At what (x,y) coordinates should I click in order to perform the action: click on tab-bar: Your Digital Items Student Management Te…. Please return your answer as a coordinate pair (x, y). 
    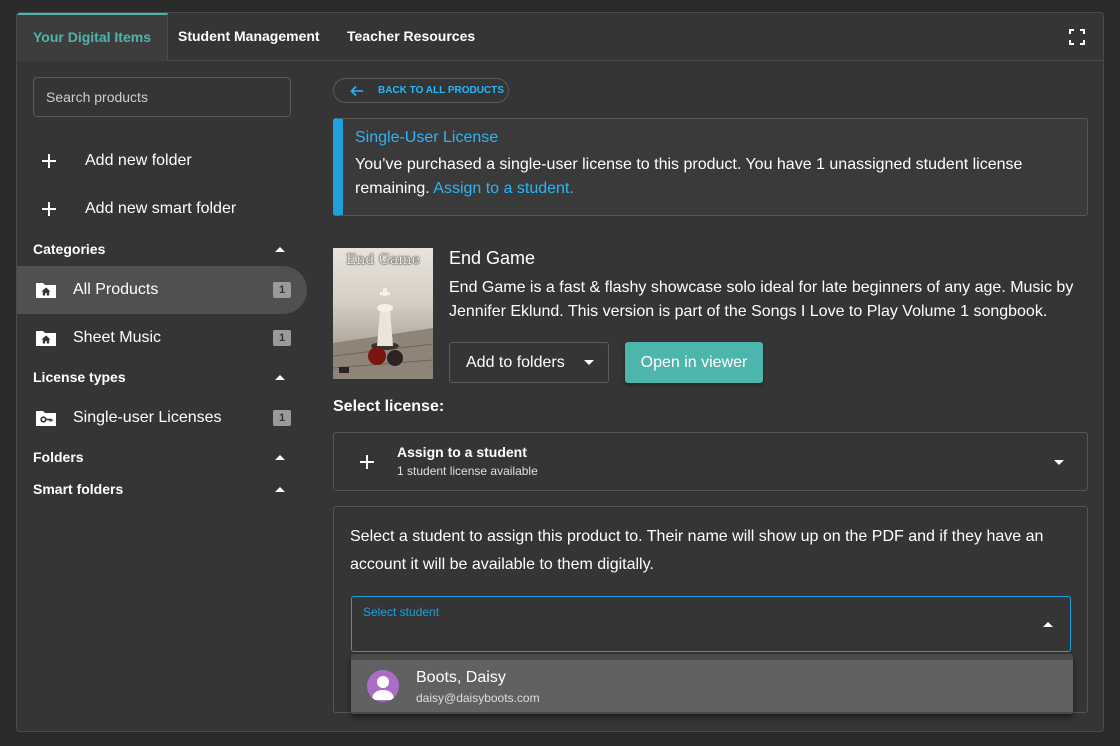
    Looking at the image, I should click on (560, 37).